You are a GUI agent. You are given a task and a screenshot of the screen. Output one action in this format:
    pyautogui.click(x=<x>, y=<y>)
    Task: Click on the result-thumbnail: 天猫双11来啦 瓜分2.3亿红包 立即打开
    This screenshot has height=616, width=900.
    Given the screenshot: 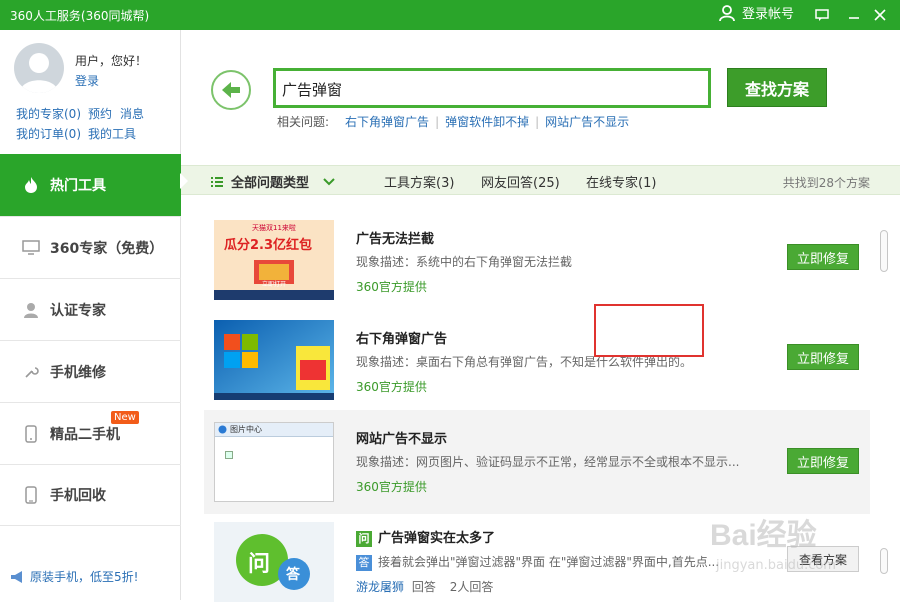 What is the action you would take?
    pyautogui.click(x=274, y=260)
    